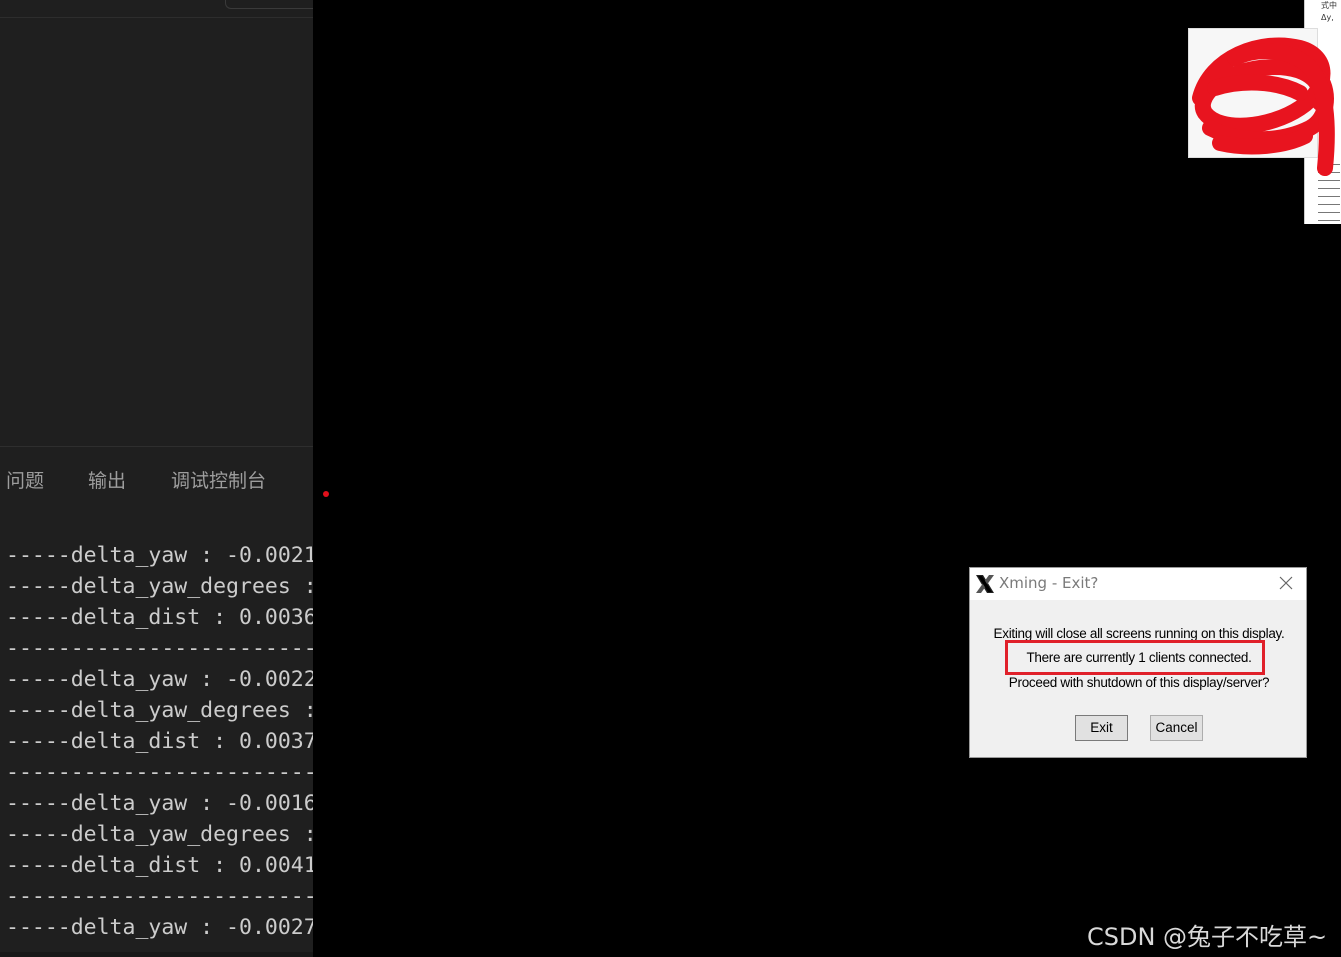 Image resolution: width=1341 pixels, height=957 pixels. I want to click on cancel-button: Cancel, so click(1176, 728).